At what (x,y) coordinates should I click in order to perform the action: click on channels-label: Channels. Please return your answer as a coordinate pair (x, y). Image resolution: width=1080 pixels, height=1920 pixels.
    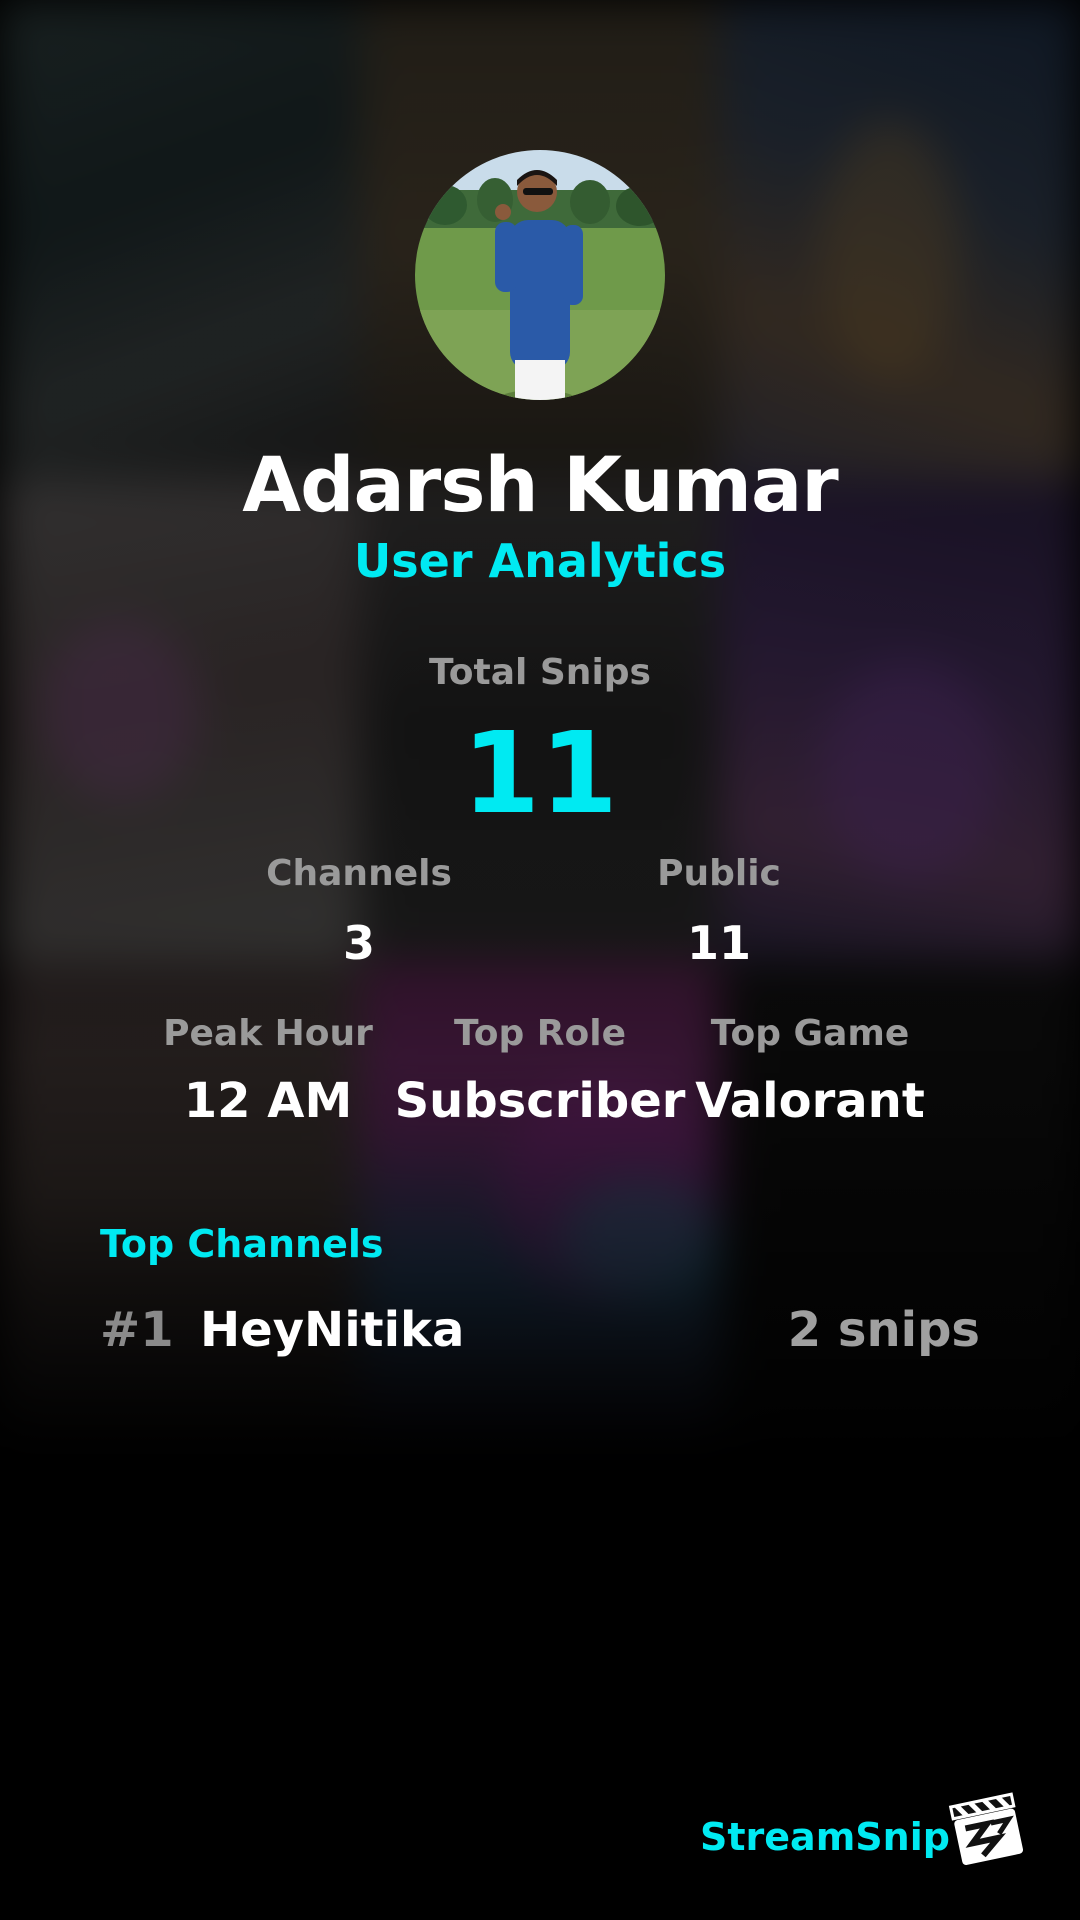
    Looking at the image, I should click on (359, 873).